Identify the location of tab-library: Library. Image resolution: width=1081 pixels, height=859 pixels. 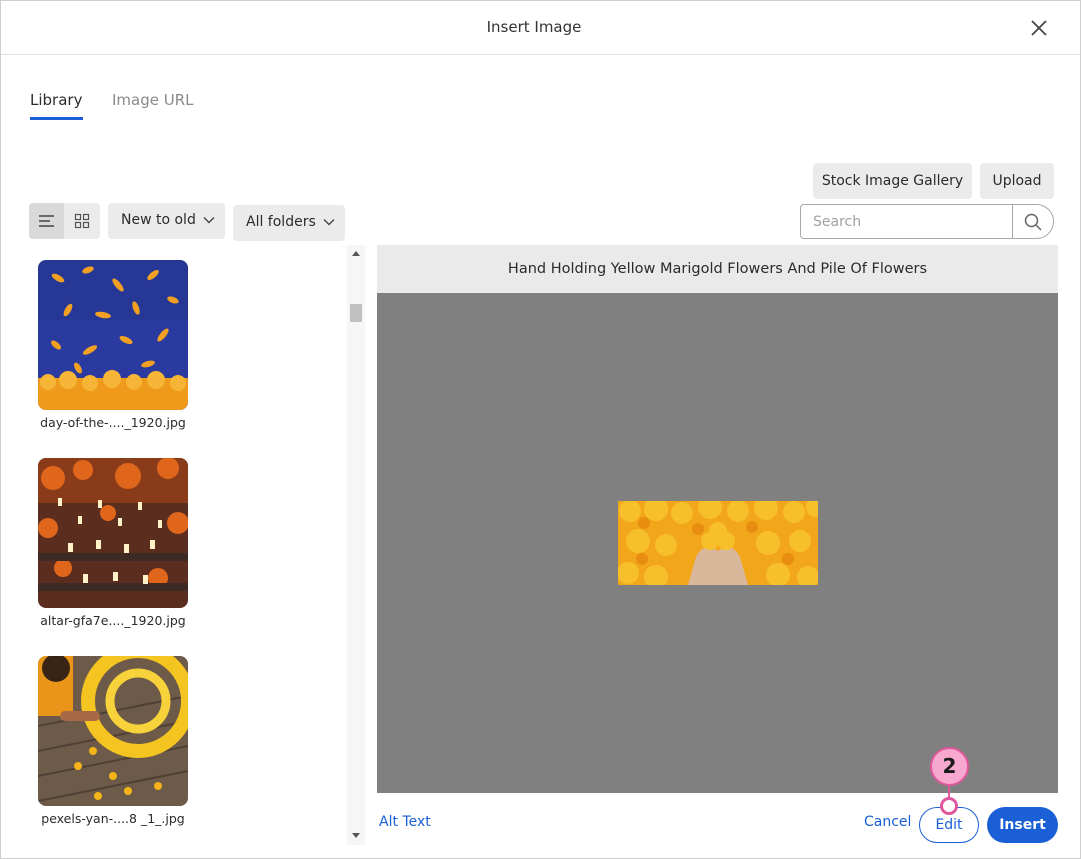
(56, 100).